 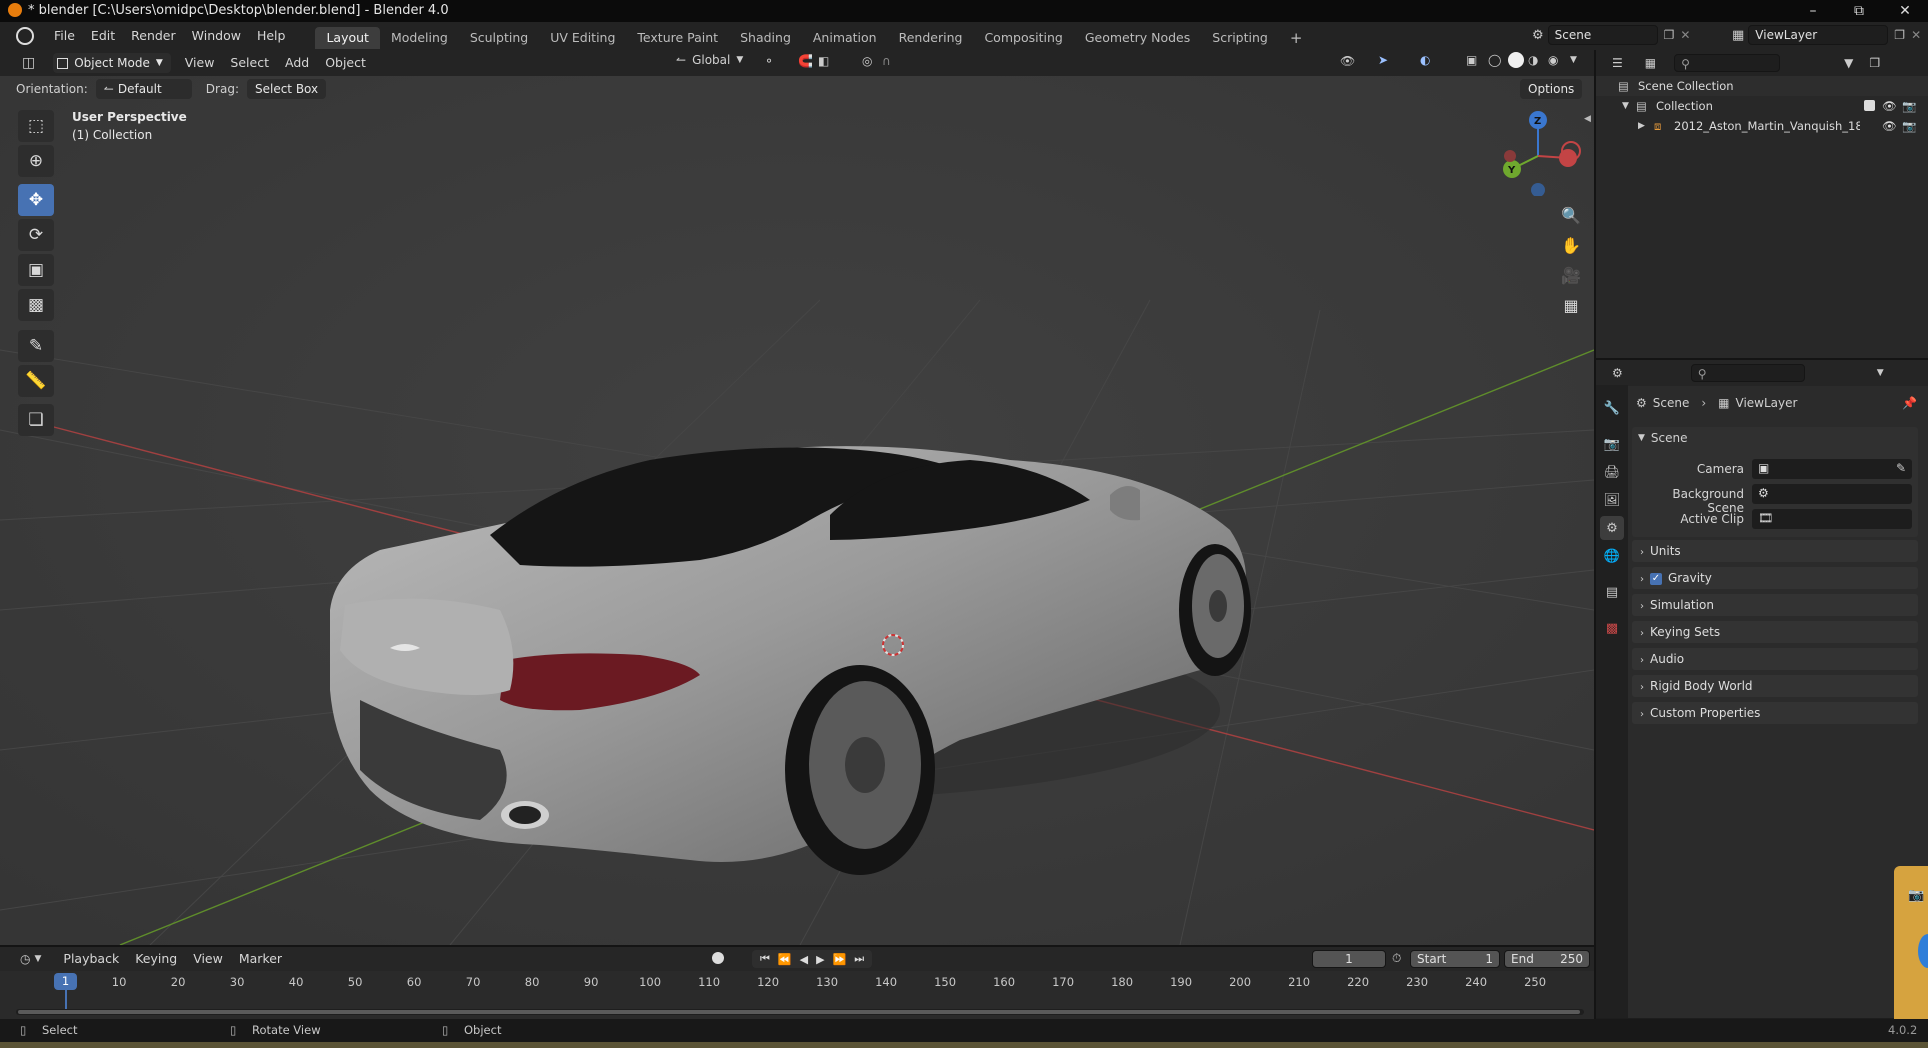 What do you see at coordinates (1137, 38) in the screenshot?
I see `tab-geometry-nodes: Geometry Nodes` at bounding box center [1137, 38].